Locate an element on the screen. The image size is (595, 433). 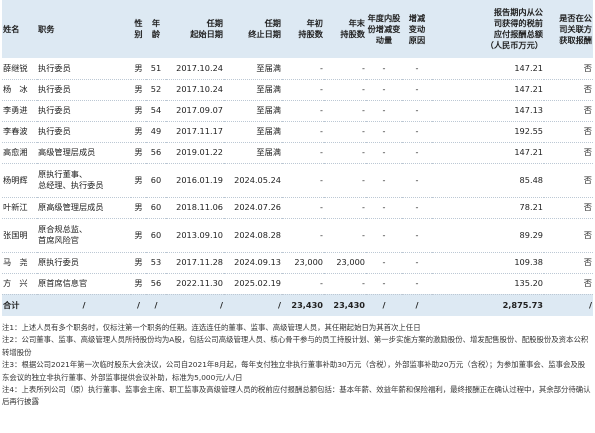
cell-position: 原首席信息官 is located at coordinates (63, 283).